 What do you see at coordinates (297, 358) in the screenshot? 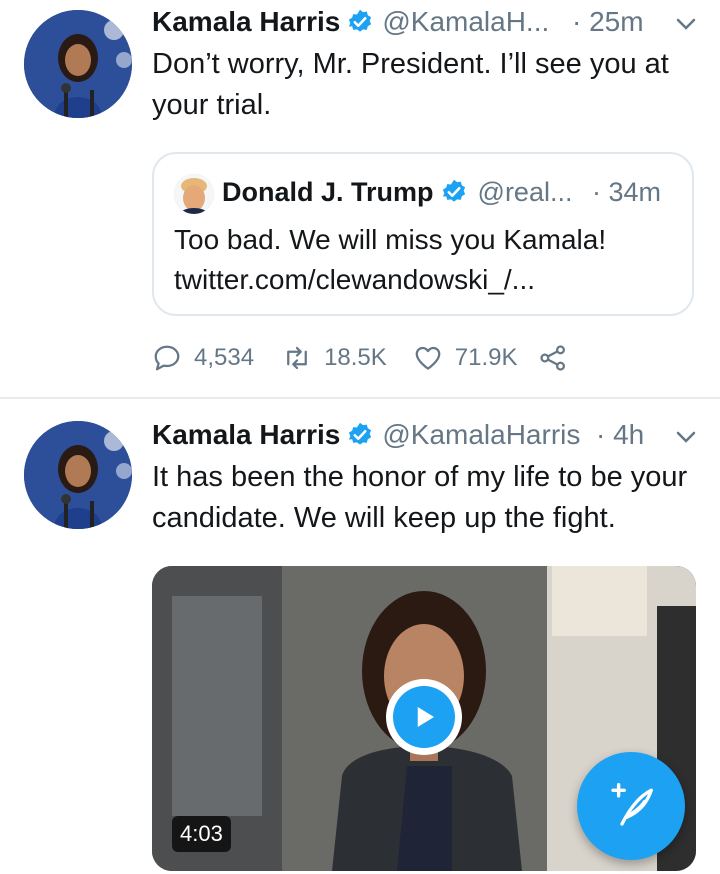
I see `retweet-icon` at bounding box center [297, 358].